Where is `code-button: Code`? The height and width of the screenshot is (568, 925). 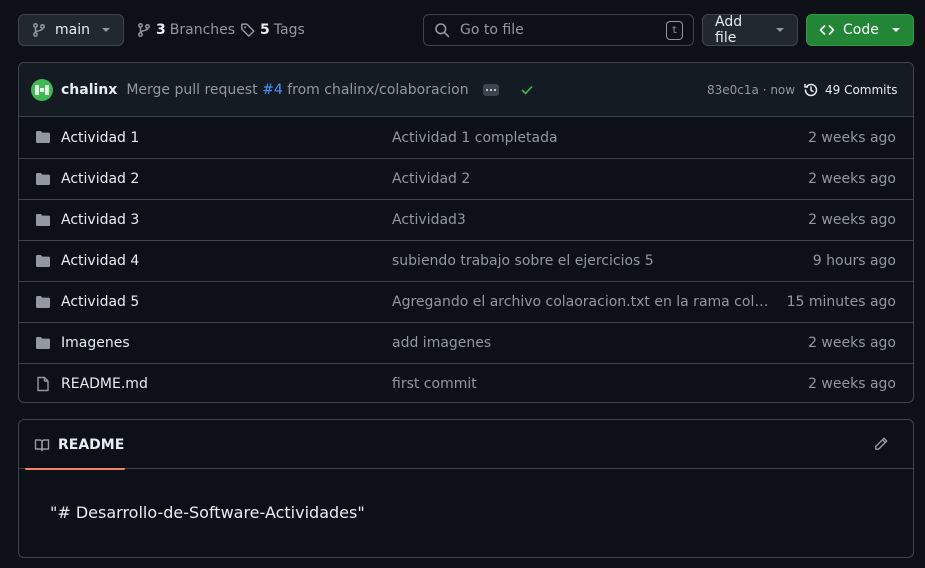 code-button: Code is located at coordinates (860, 30).